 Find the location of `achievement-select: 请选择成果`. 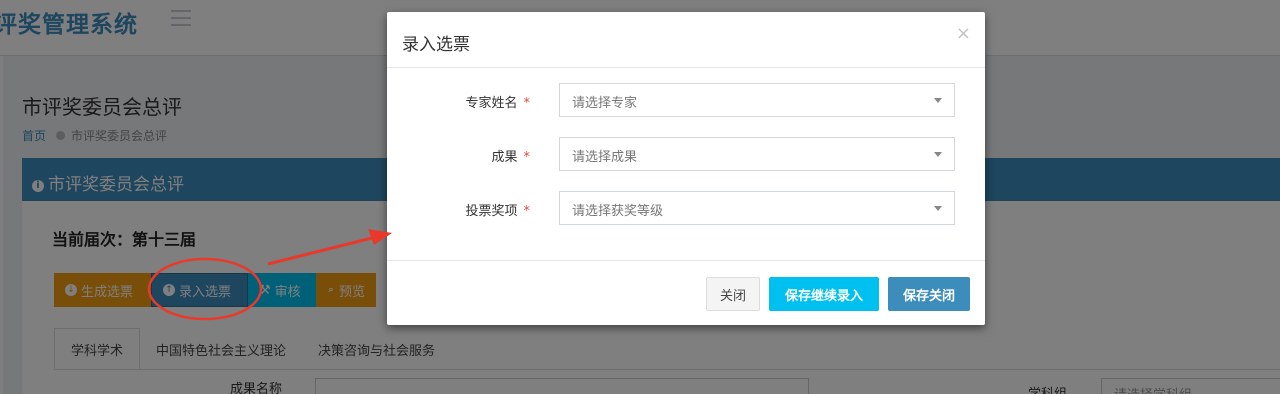

achievement-select: 请选择成果 is located at coordinates (757, 154).